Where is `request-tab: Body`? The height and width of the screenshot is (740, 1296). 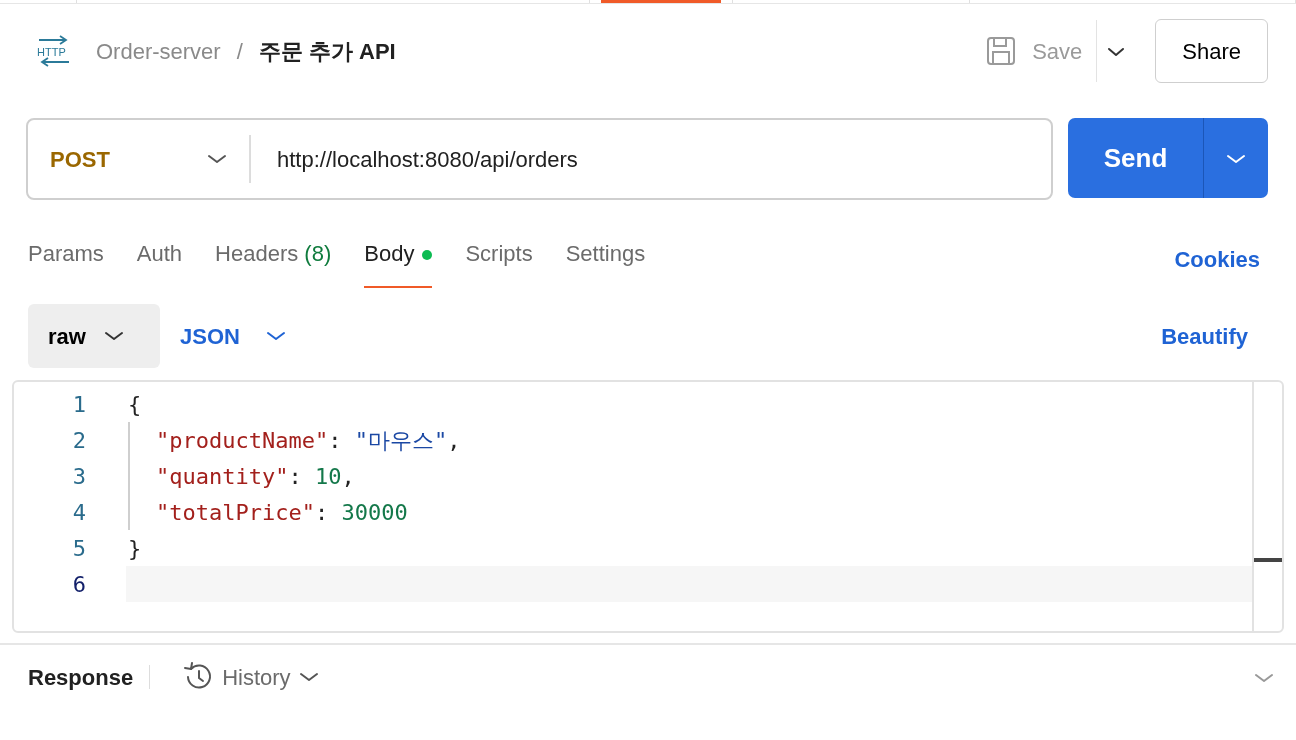
request-tab: Body is located at coordinates (398, 259).